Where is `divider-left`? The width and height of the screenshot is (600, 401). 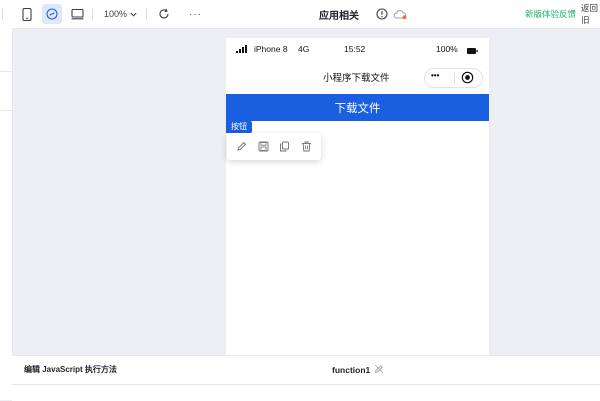 divider-left is located at coordinates (2, 14).